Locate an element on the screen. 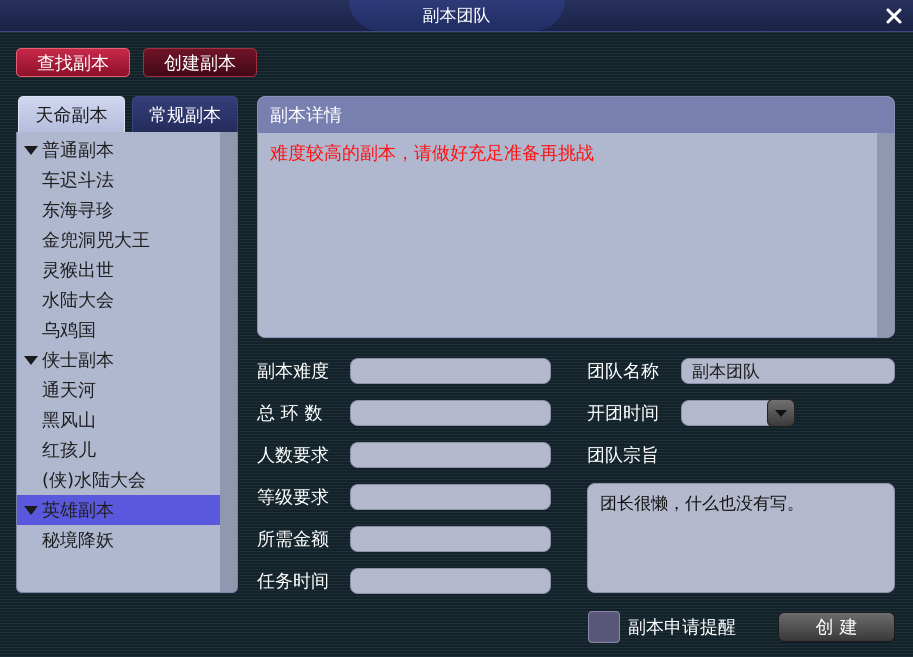 The height and width of the screenshot is (657, 913). reminder-checkbox is located at coordinates (604, 627).